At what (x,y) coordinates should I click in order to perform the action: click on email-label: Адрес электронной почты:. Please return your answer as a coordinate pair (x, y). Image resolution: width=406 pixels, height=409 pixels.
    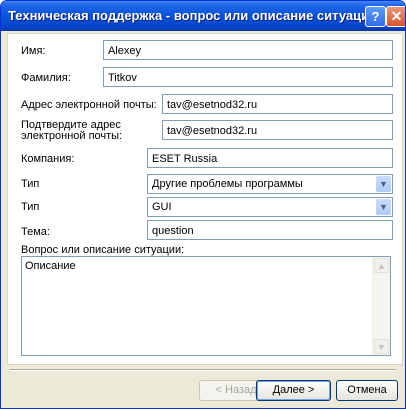
    Looking at the image, I should click on (89, 105).